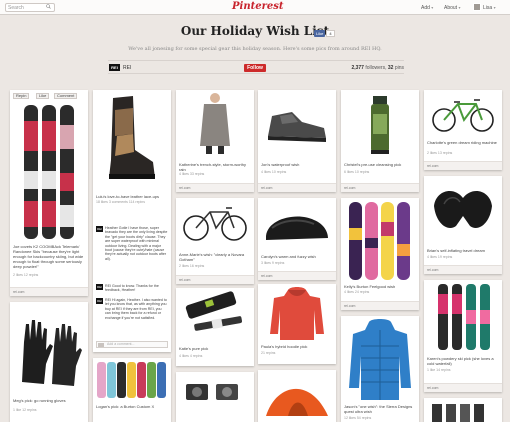 Image resolution: width=510 pixels, height=422 pixels. I want to click on boots-image, so click(132, 140).